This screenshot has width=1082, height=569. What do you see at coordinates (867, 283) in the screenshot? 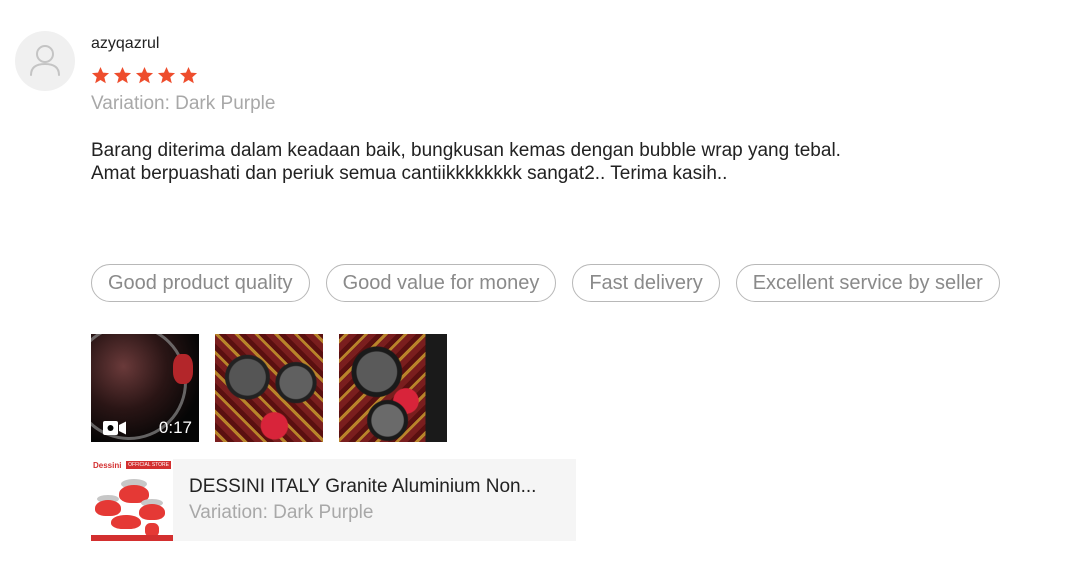
I see `tag-excellent-service: Excellent service by seller` at bounding box center [867, 283].